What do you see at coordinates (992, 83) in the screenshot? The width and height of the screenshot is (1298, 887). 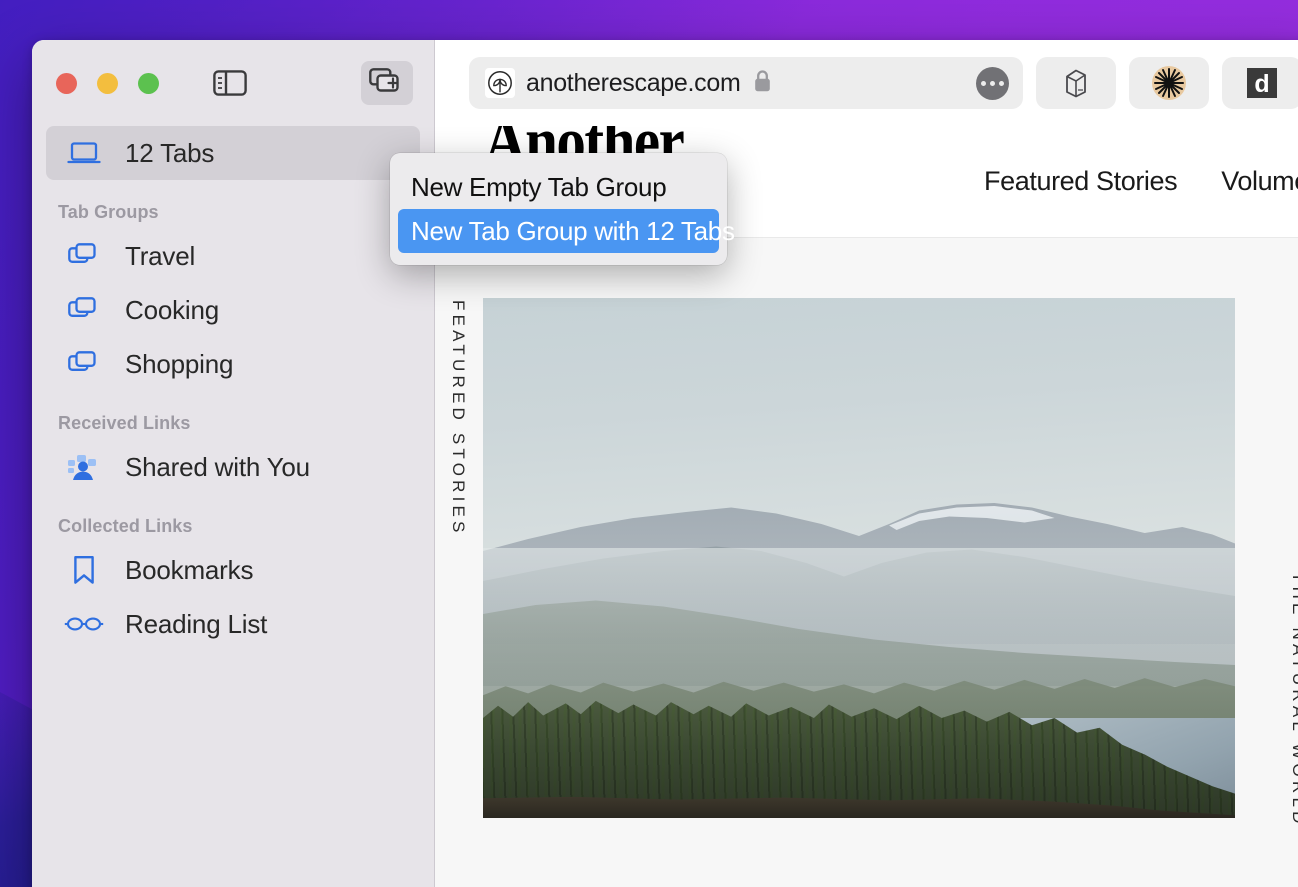 I see `ellipsis-icon` at bounding box center [992, 83].